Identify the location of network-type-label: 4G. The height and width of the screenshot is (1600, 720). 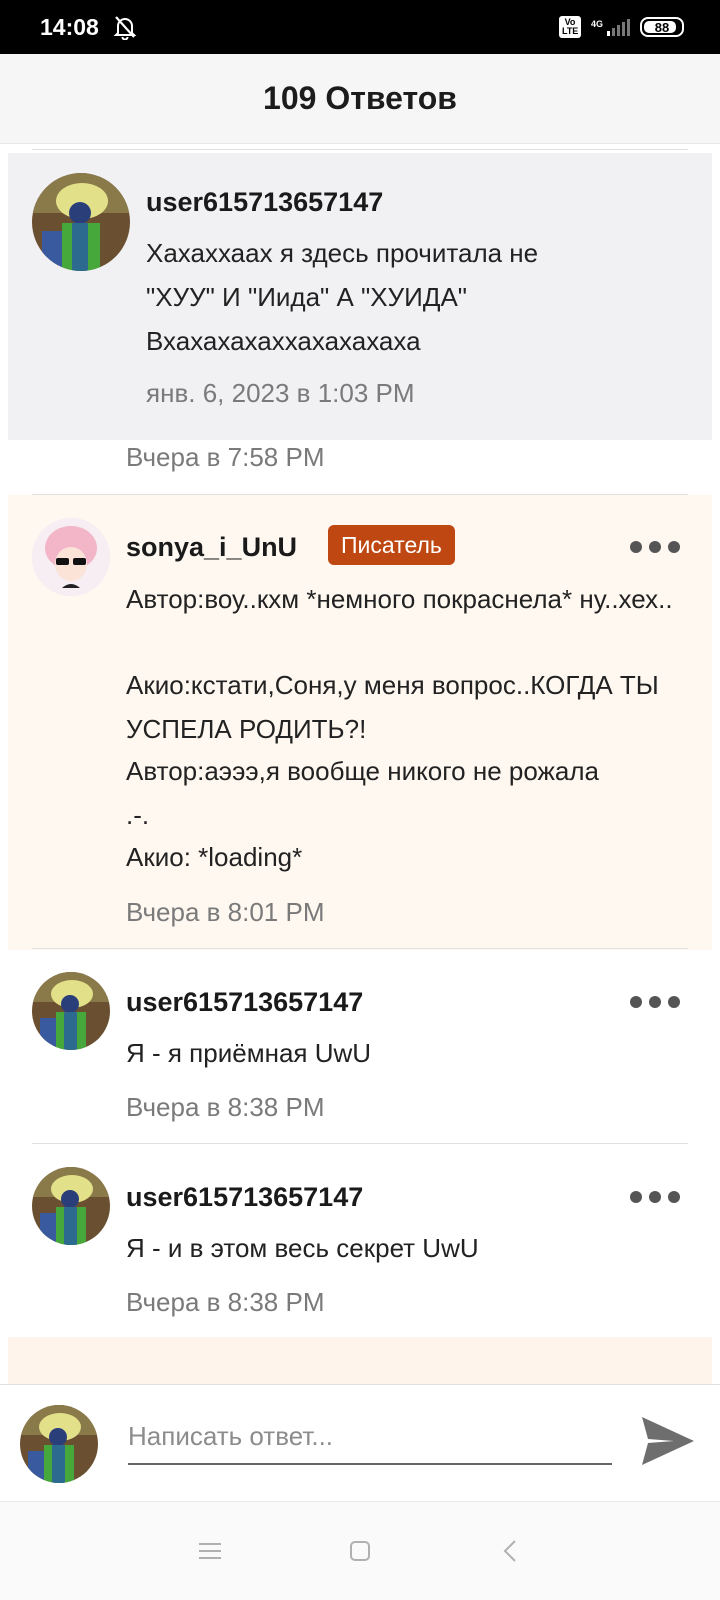
(596, 23).